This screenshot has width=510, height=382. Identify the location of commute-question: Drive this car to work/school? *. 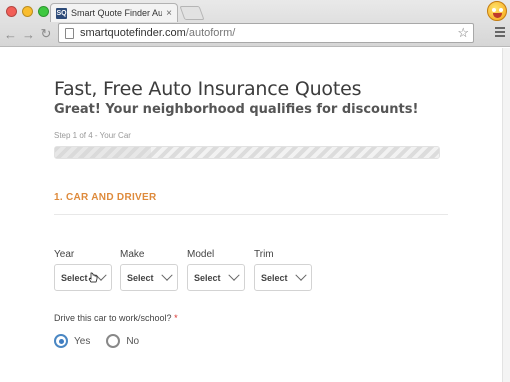
(116, 318).